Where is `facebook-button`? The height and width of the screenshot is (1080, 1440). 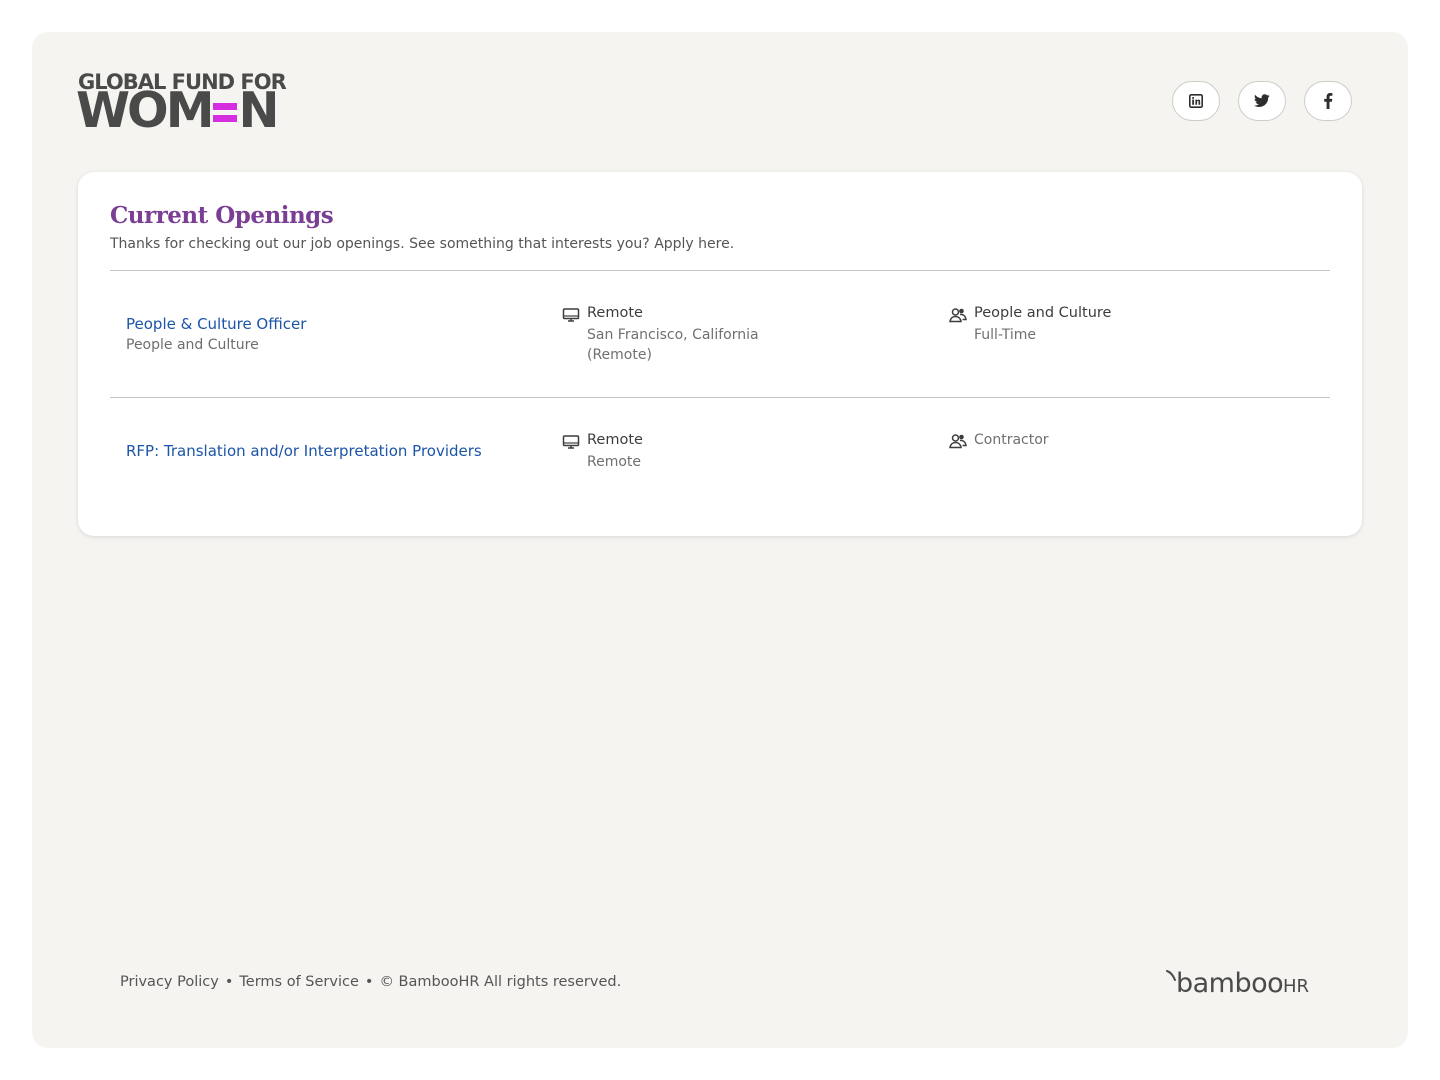
facebook-button is located at coordinates (1328, 101).